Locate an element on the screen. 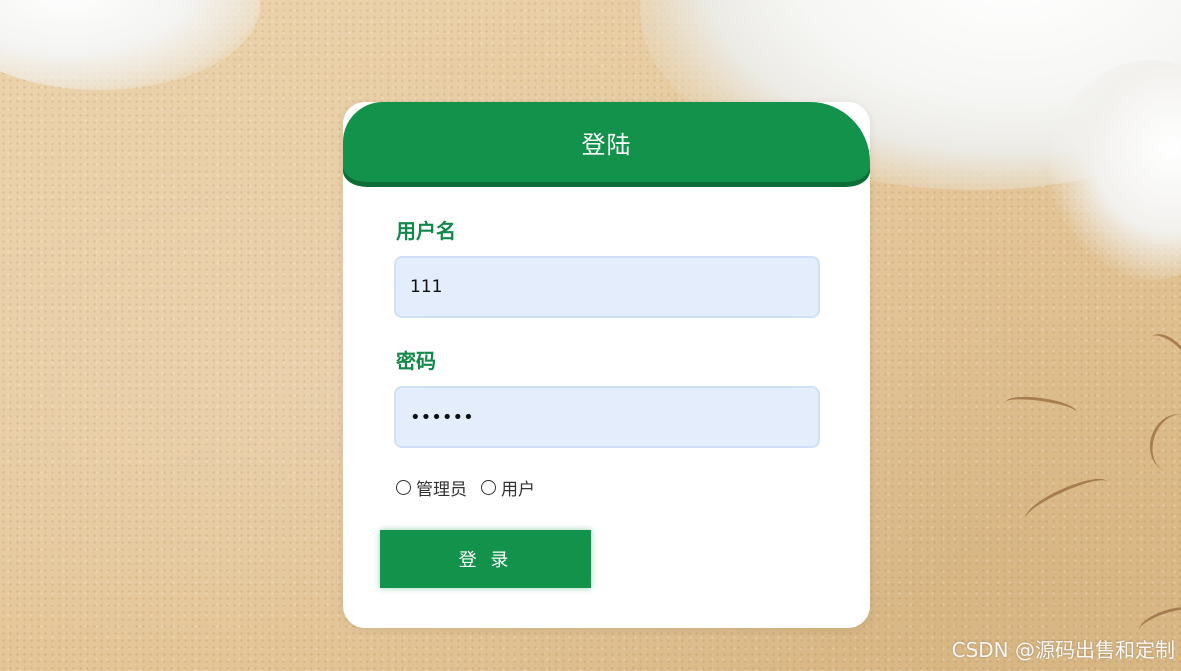 Image resolution: width=1181 pixels, height=671 pixels. page-title: 登陆 is located at coordinates (606, 144).